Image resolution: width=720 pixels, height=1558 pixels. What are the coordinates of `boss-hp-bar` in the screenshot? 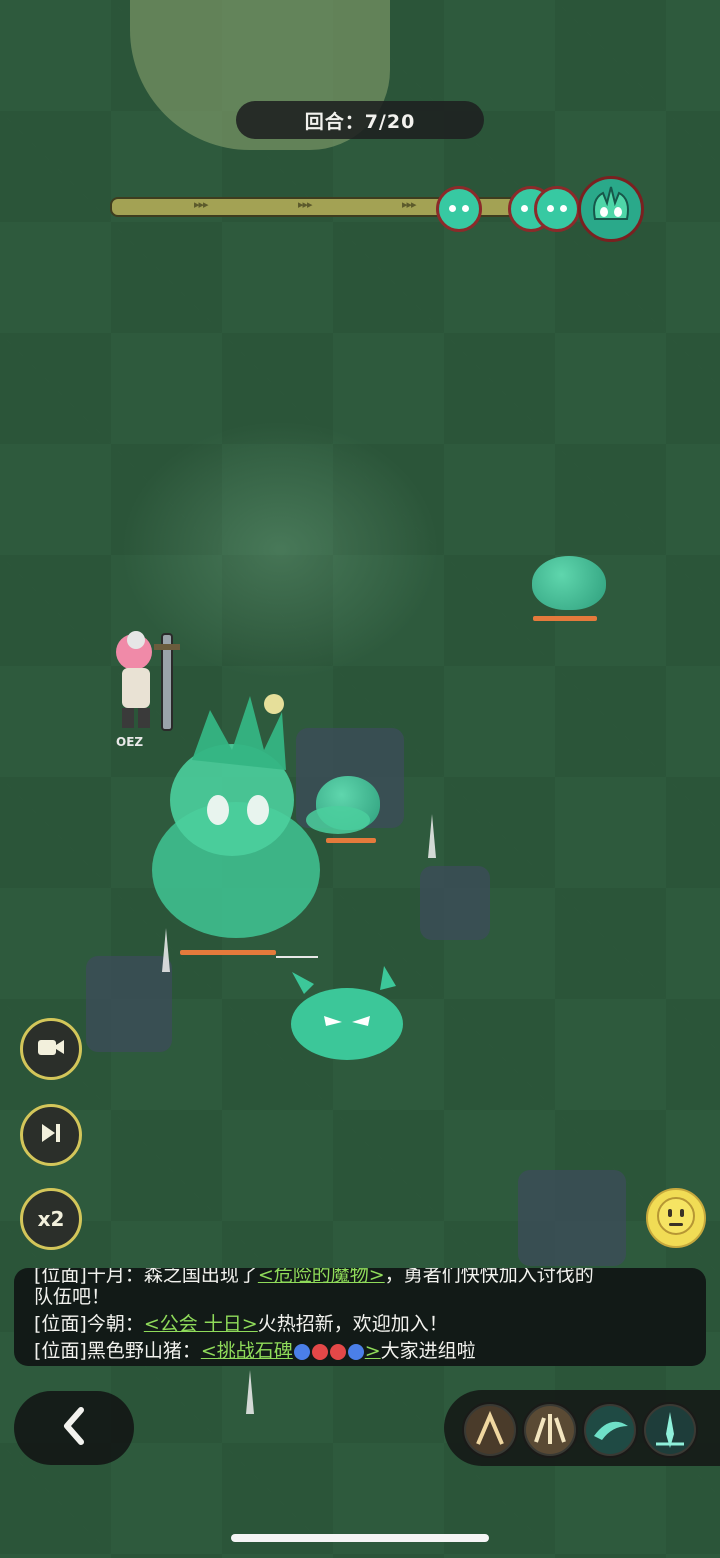 It's located at (228, 952).